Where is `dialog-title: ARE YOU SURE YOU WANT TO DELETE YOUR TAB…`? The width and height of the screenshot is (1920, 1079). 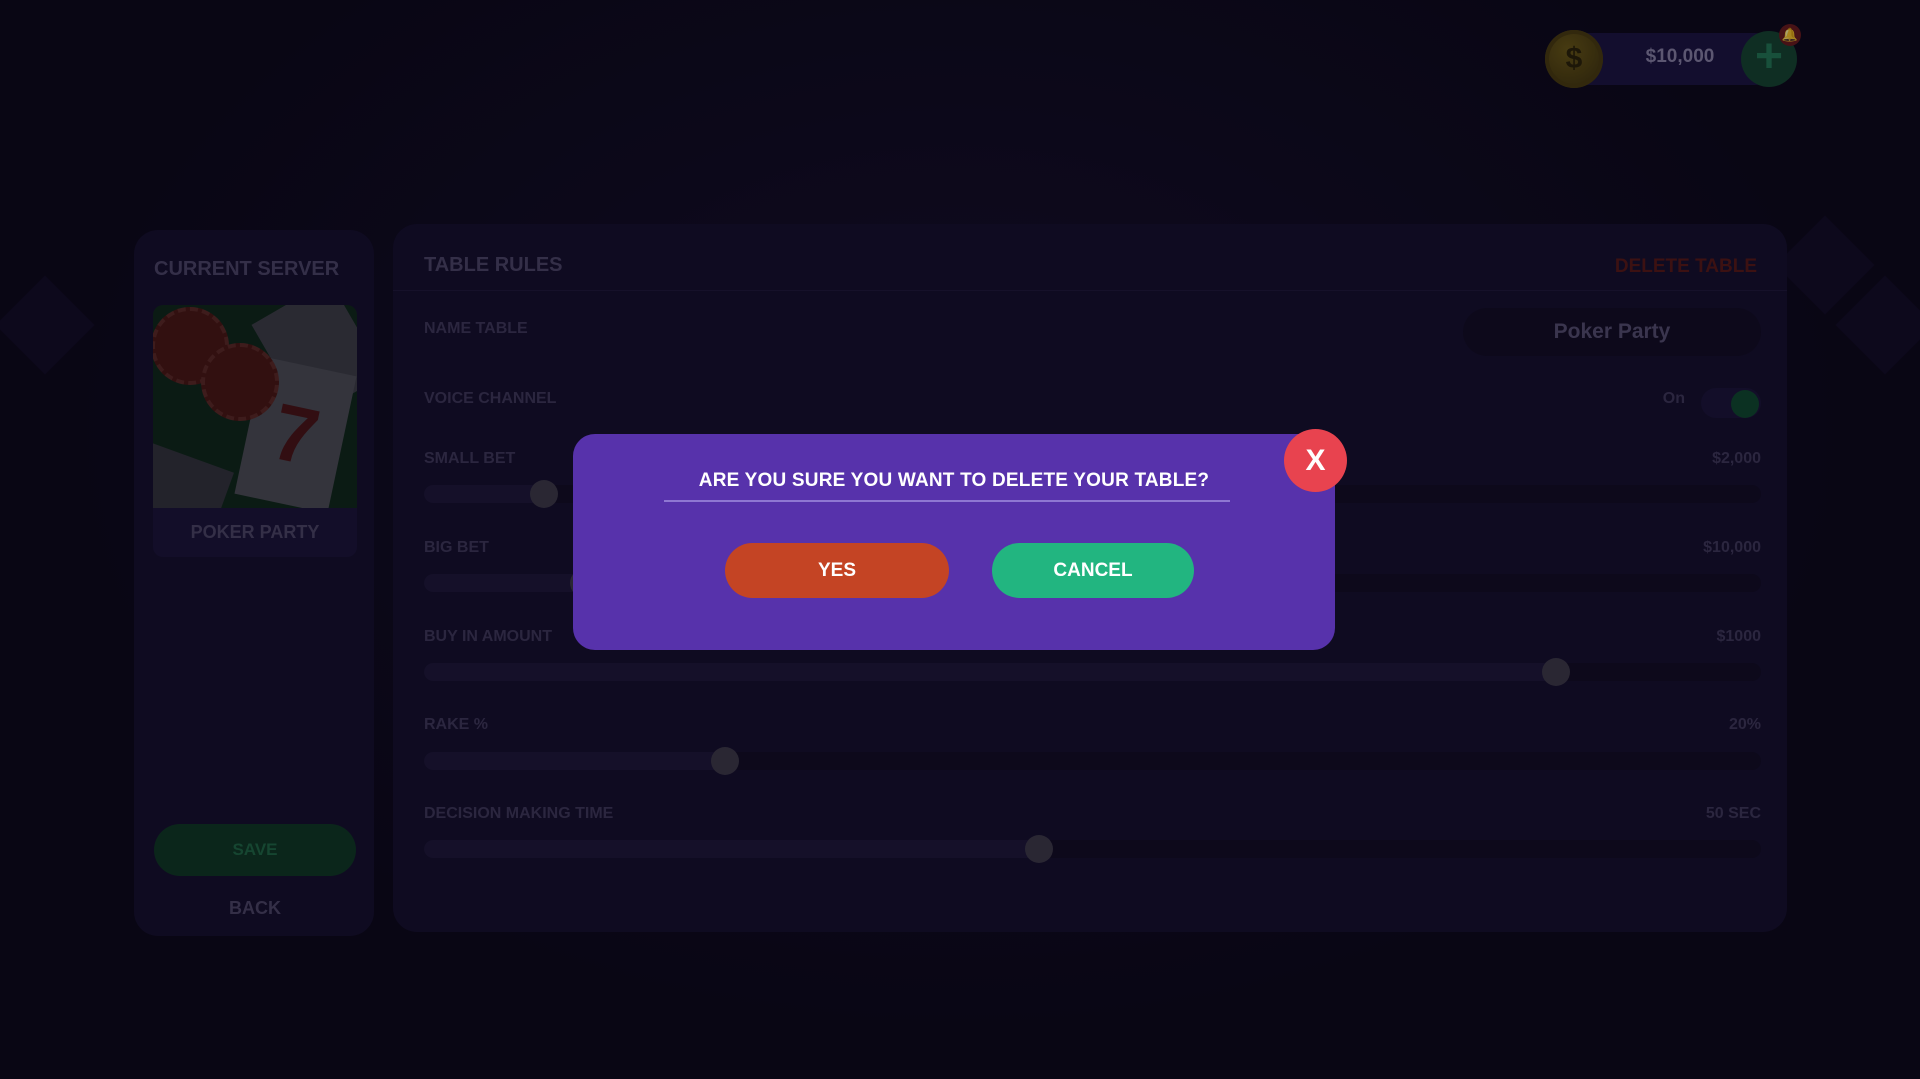
dialog-title: ARE YOU SURE YOU WANT TO DELETE YOUR TAB… is located at coordinates (954, 480).